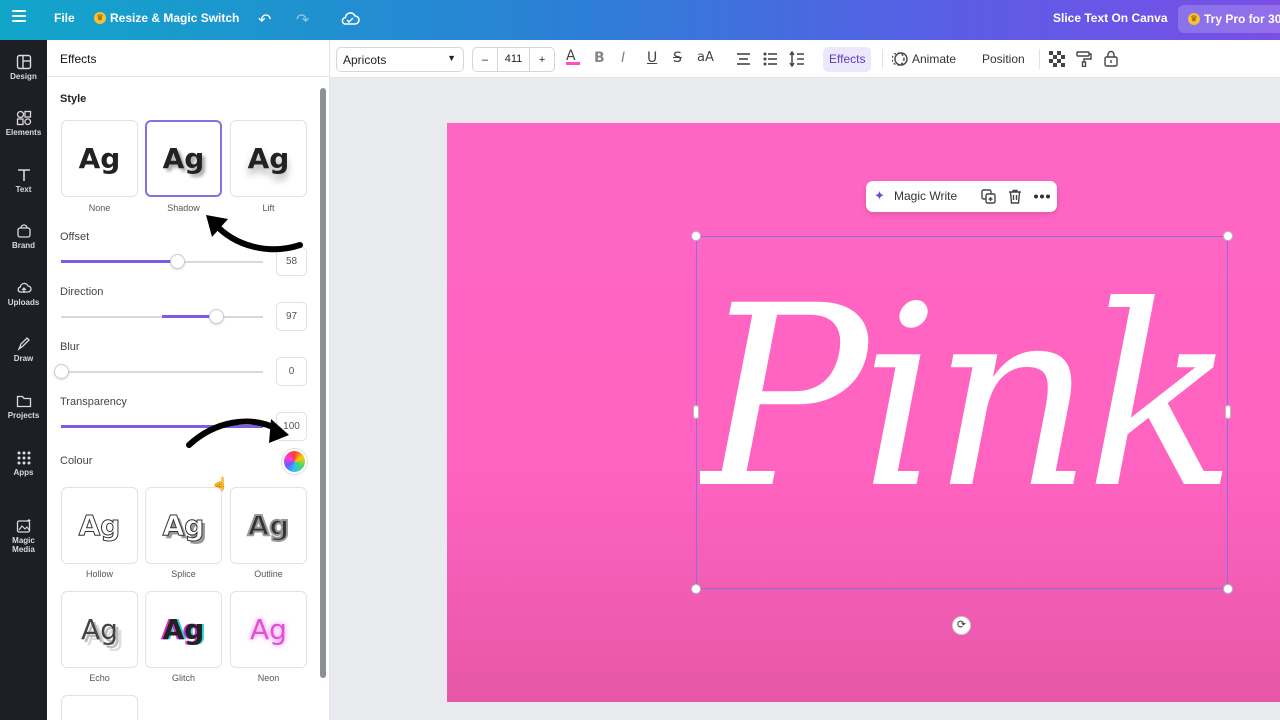  Describe the element at coordinates (75, 237) in the screenshot. I see `offset-label: Offset` at that location.